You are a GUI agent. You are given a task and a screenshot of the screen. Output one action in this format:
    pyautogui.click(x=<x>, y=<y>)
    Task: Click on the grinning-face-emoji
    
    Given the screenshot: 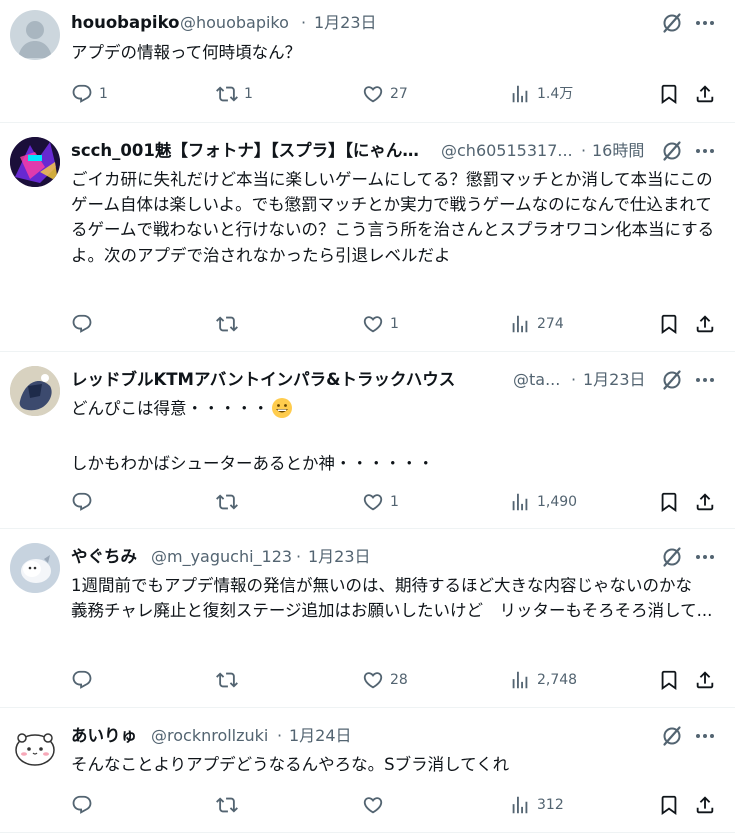 What is the action you would take?
    pyautogui.click(x=282, y=408)
    